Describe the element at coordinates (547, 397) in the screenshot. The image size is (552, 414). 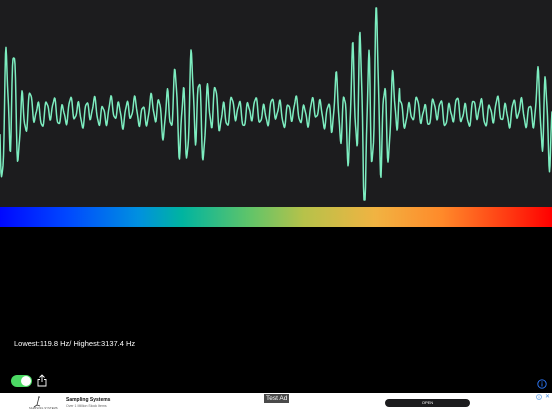
I see `close-icon: ✕` at that location.